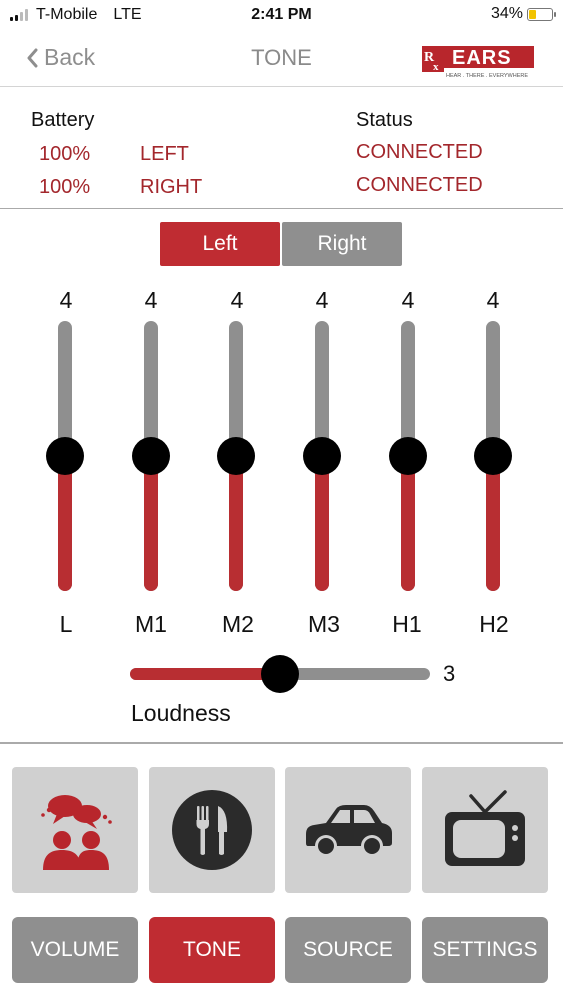 The image size is (563, 1000). Describe the element at coordinates (487, 76) in the screenshot. I see `svg-text: HEAR . THERE . EVERYWHERE` at that location.